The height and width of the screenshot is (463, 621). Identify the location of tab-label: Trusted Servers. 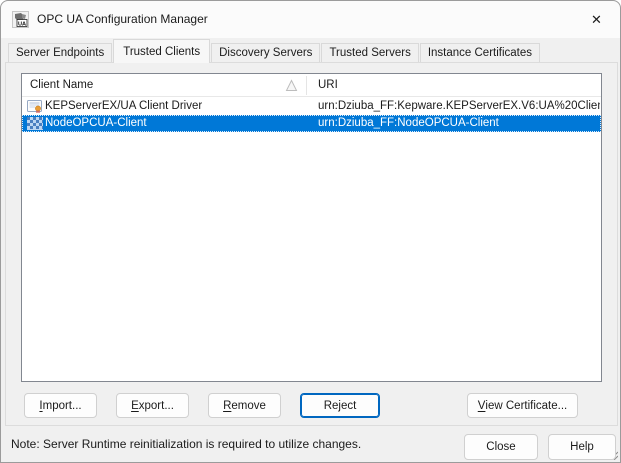
(370, 53).